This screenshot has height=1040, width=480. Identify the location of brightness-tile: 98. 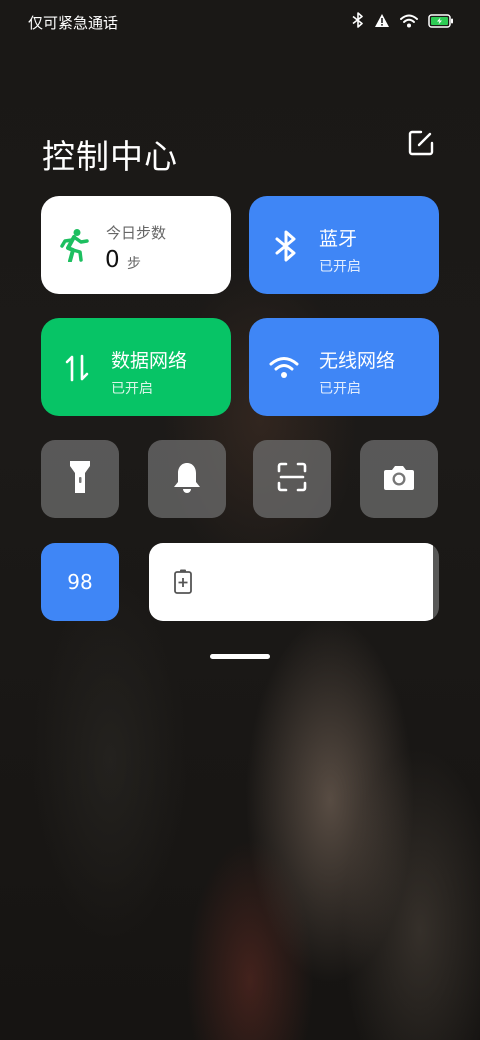
(80, 582).